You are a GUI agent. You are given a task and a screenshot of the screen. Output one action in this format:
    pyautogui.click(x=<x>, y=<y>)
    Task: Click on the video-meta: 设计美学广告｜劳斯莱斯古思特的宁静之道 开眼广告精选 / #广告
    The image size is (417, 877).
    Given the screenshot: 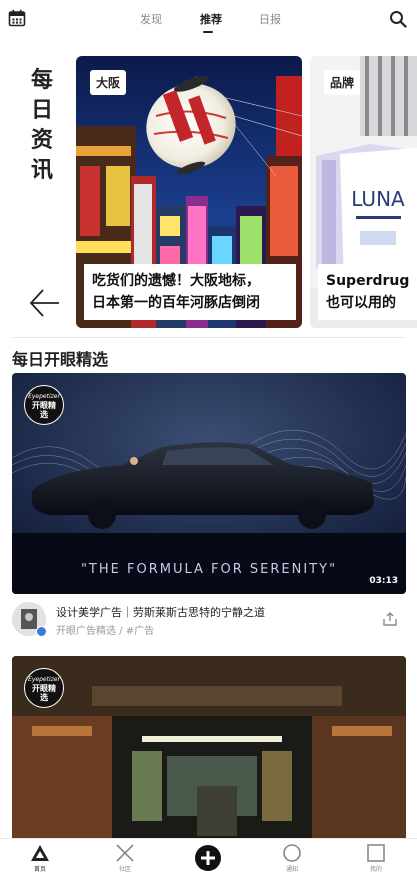 What is the action you would take?
    pyautogui.click(x=209, y=621)
    